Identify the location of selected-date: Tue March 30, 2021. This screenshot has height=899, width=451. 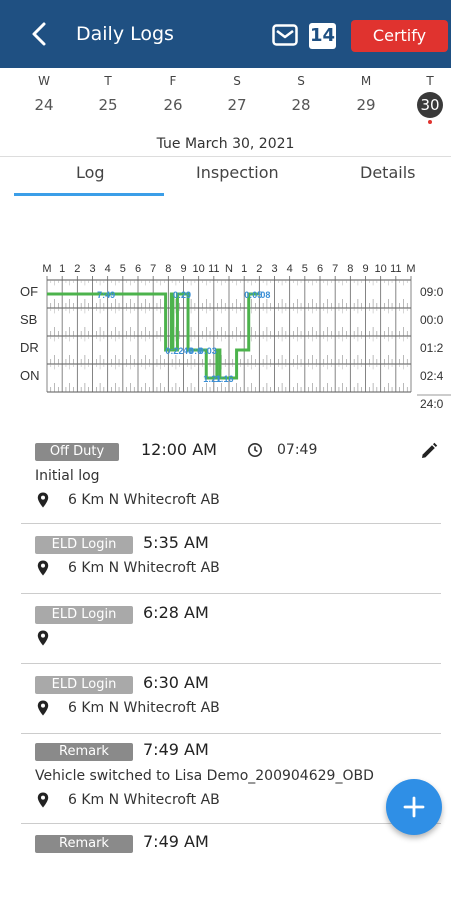
(225, 144).